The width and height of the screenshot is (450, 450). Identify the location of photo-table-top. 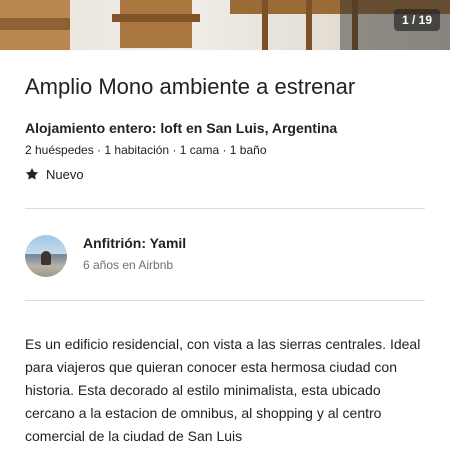
(156, 18).